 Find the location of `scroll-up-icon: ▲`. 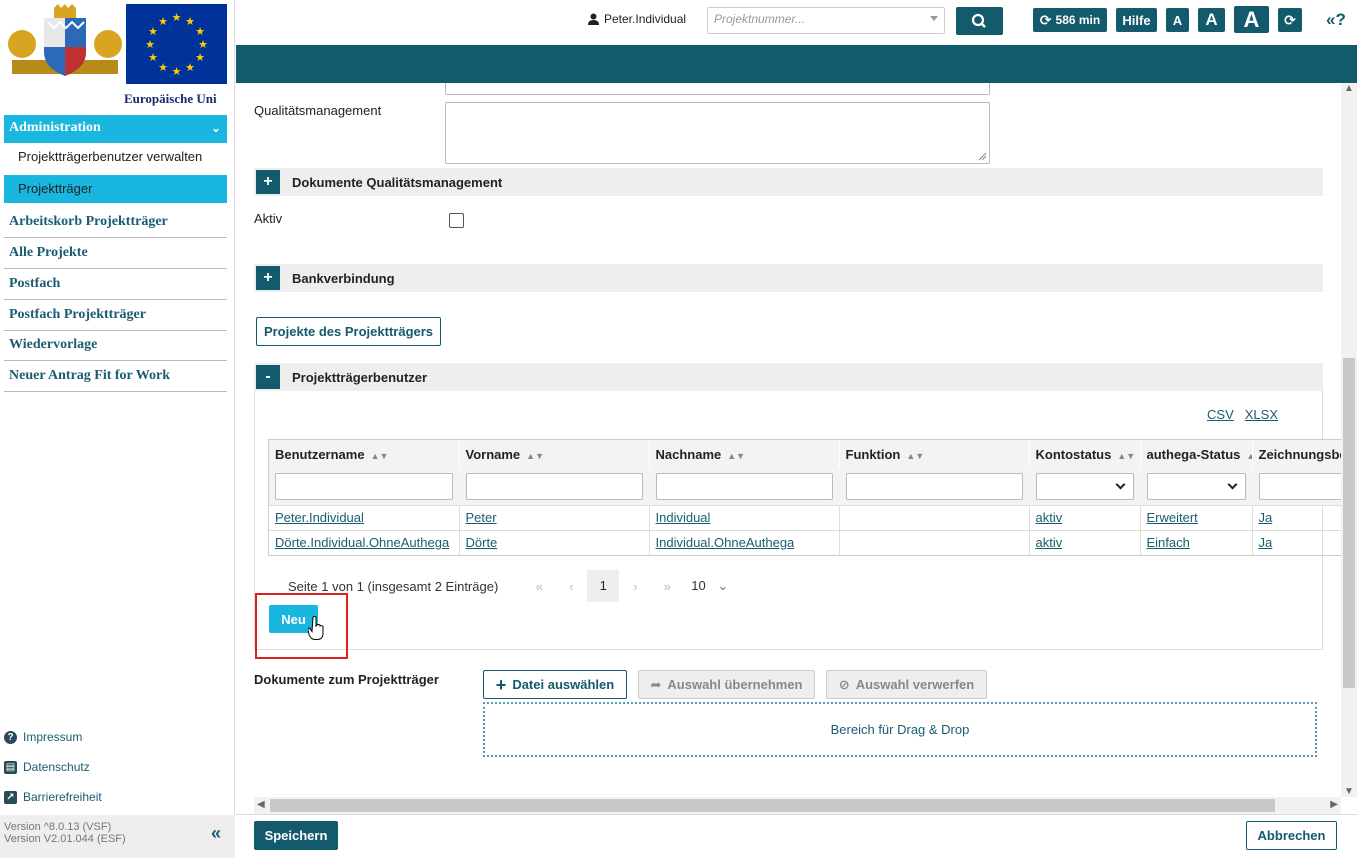

scroll-up-icon: ▲ is located at coordinates (1349, 88).